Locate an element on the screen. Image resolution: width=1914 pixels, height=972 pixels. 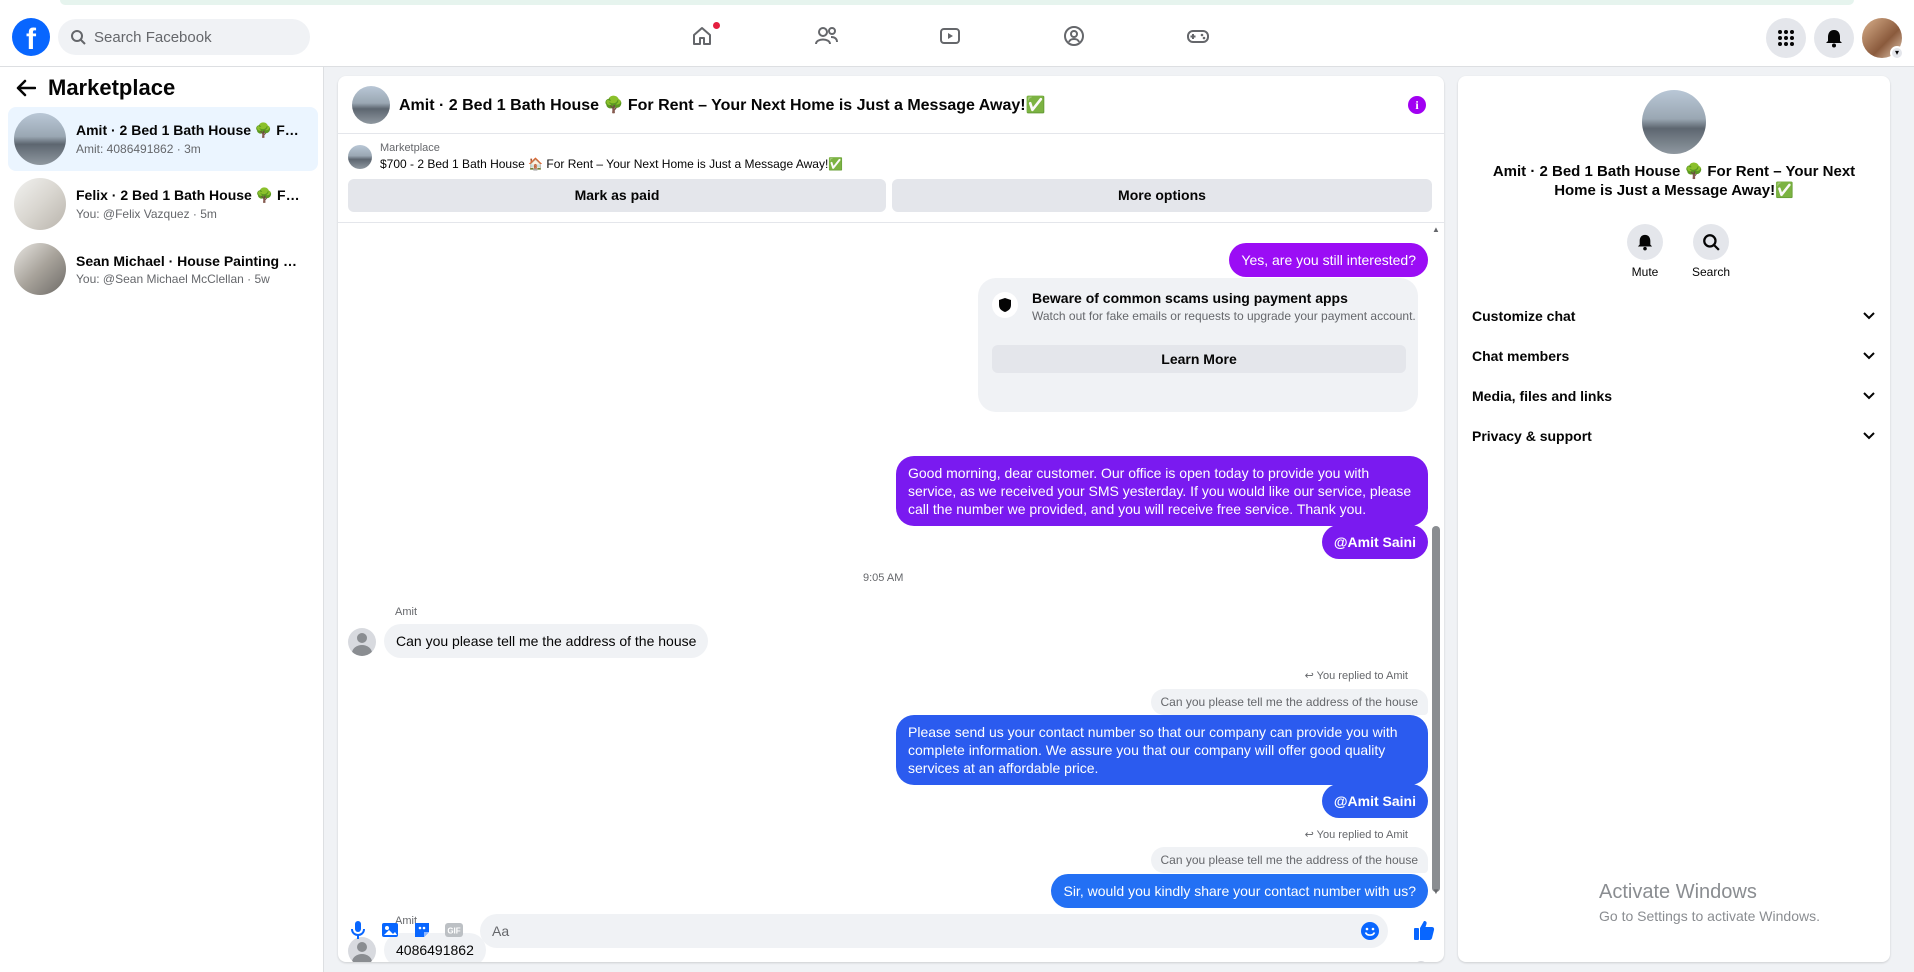
chat-scrollbar: ▲ ▼ is located at coordinates (1436, 561).